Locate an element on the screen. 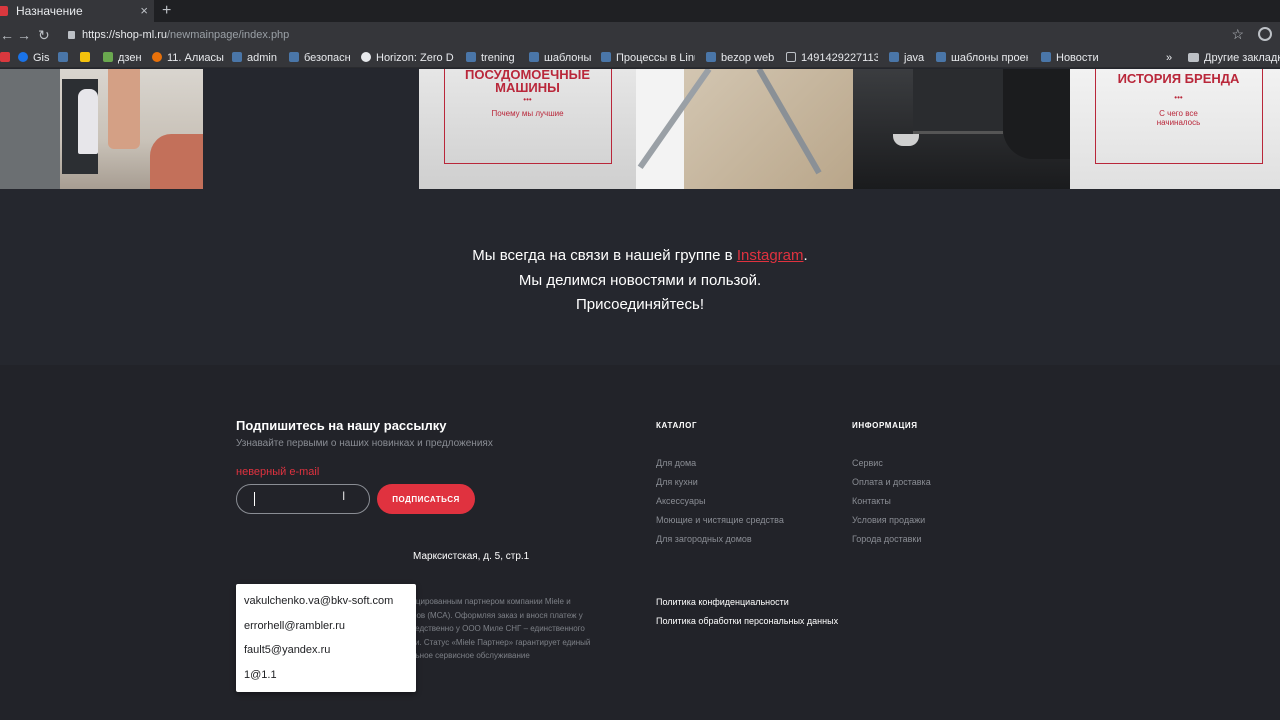 Image resolution: width=1280 pixels, height=720 pixels. yandex-icon is located at coordinates (85, 57).